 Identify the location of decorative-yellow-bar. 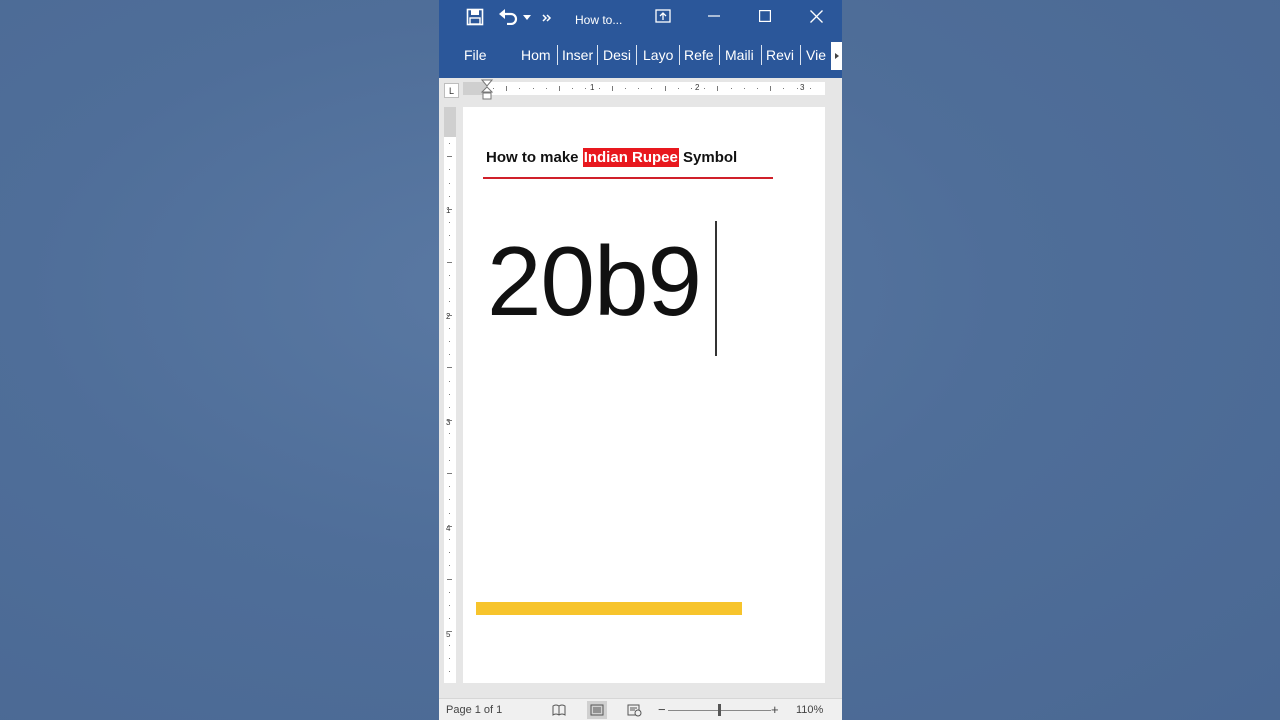
(609, 608).